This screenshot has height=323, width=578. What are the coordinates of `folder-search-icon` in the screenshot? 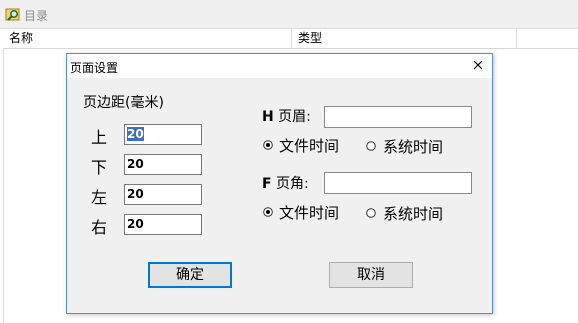 It's located at (13, 14).